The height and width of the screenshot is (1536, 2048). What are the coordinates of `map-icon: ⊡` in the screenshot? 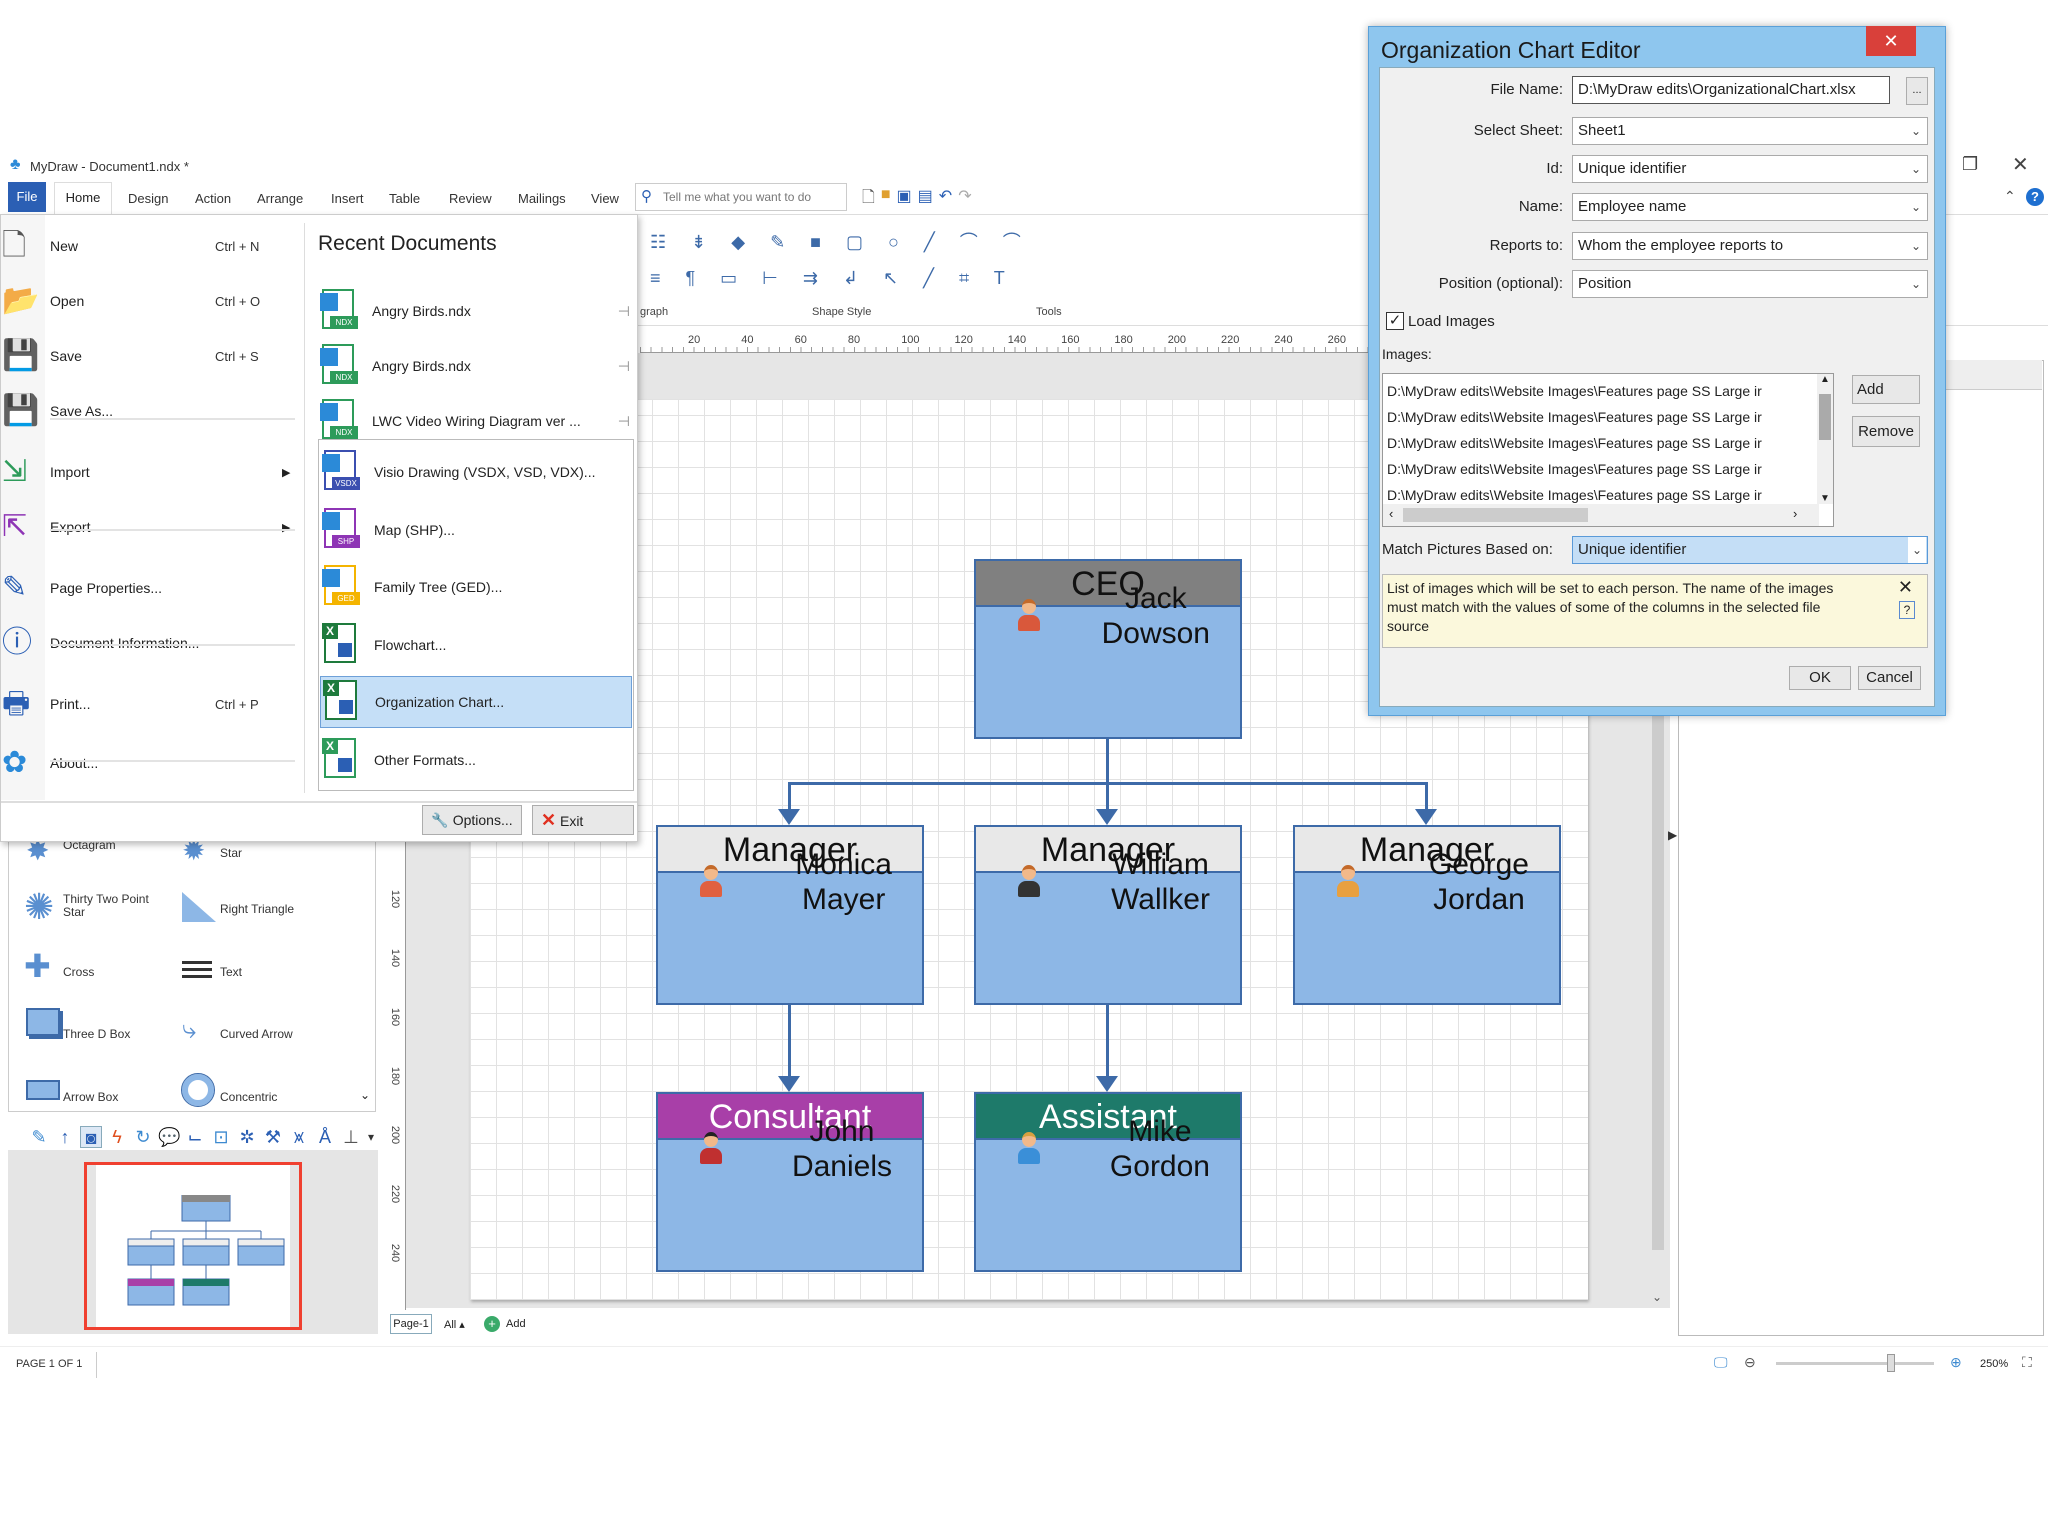 It's located at (221, 1137).